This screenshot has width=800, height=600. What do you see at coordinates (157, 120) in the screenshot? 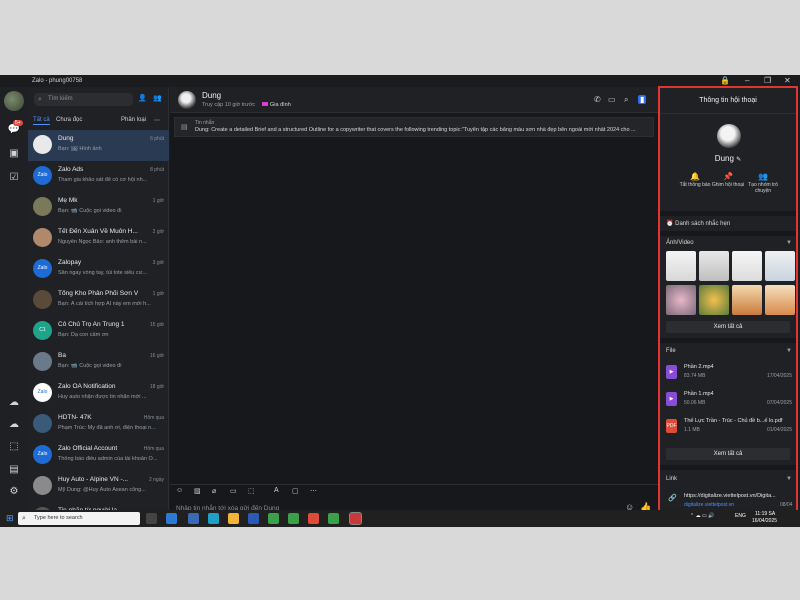
I see `more-icon: ⋯` at bounding box center [157, 120].